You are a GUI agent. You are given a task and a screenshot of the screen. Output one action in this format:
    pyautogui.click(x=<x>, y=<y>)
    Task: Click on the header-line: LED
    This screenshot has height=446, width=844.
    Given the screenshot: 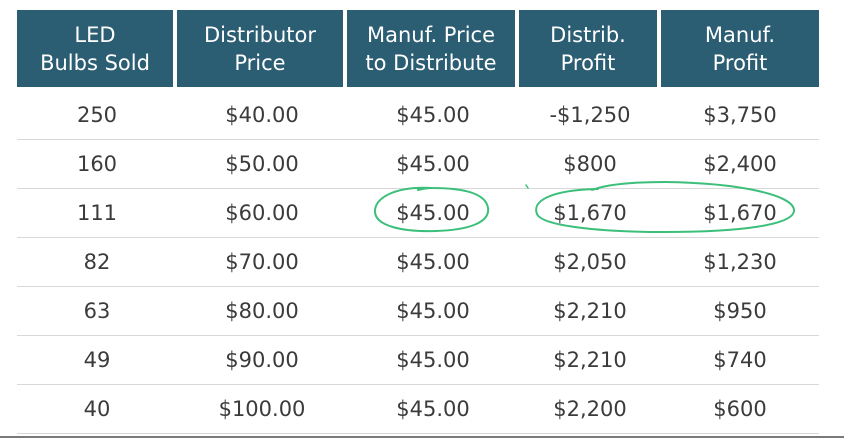 What is the action you would take?
    pyautogui.click(x=95, y=34)
    